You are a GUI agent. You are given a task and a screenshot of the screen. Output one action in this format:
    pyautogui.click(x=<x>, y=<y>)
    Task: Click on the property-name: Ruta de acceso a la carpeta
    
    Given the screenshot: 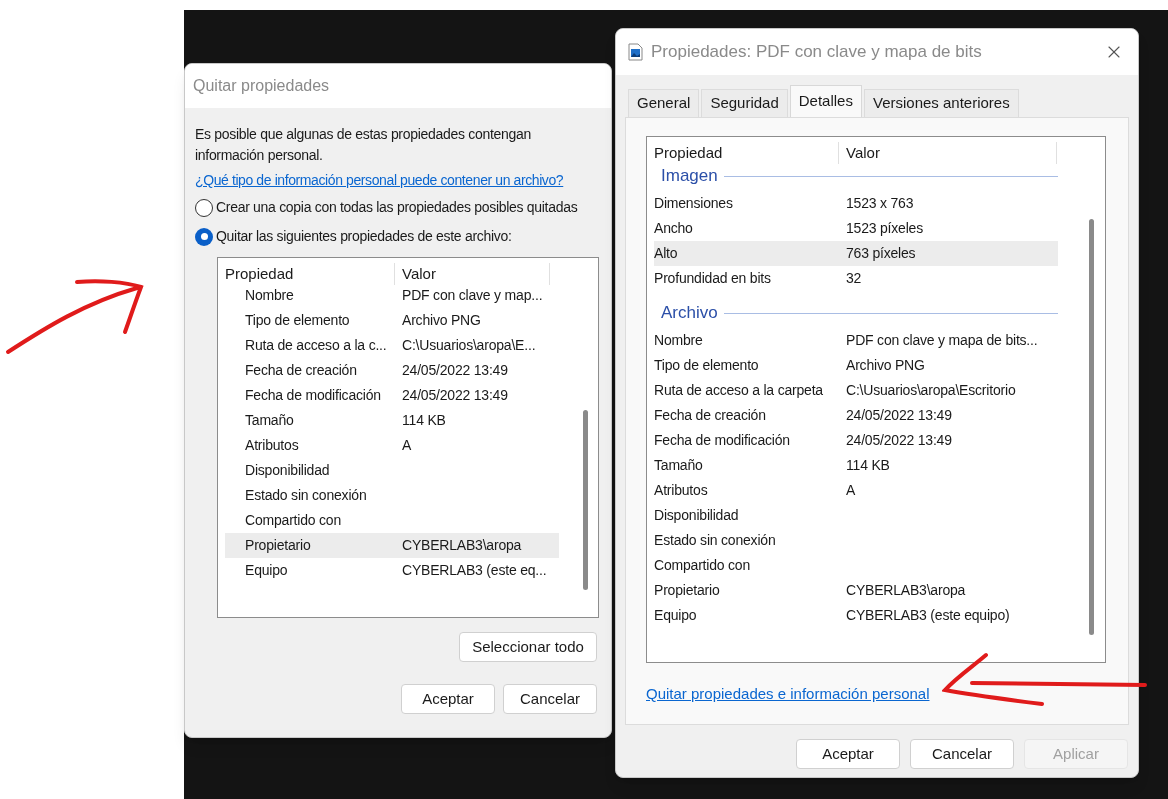 What is the action you would take?
    pyautogui.click(x=739, y=390)
    